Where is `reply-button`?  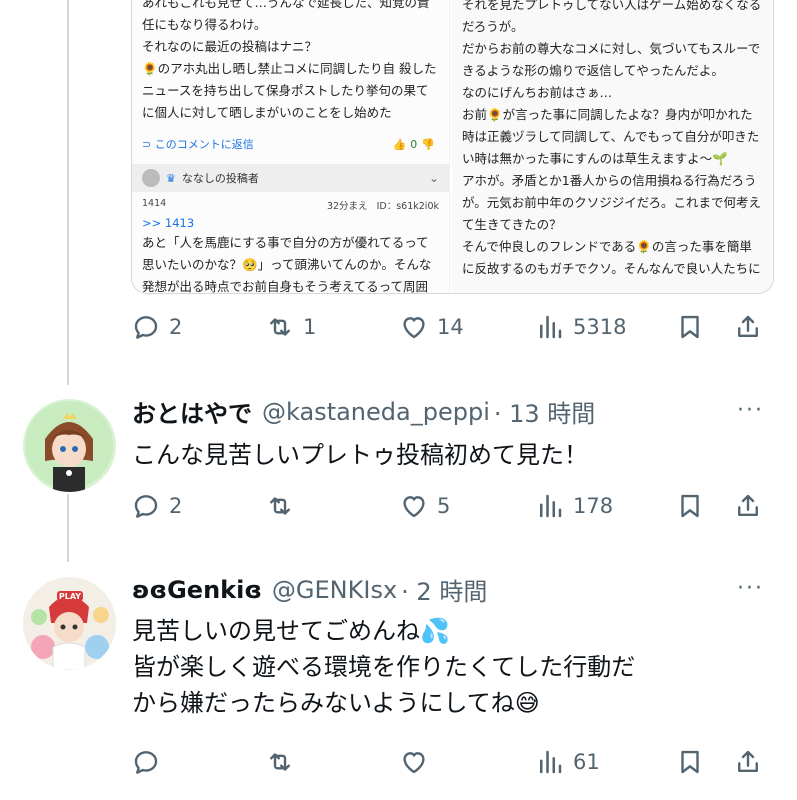
reply-button is located at coordinates (198, 762).